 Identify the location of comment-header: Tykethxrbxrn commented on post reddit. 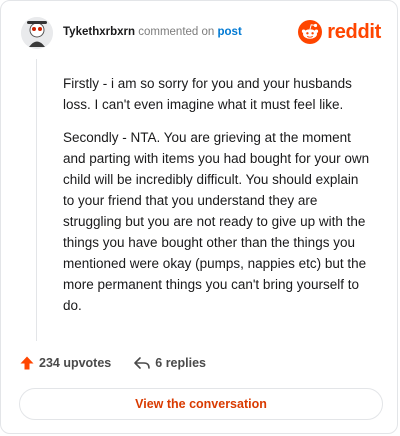
(201, 35).